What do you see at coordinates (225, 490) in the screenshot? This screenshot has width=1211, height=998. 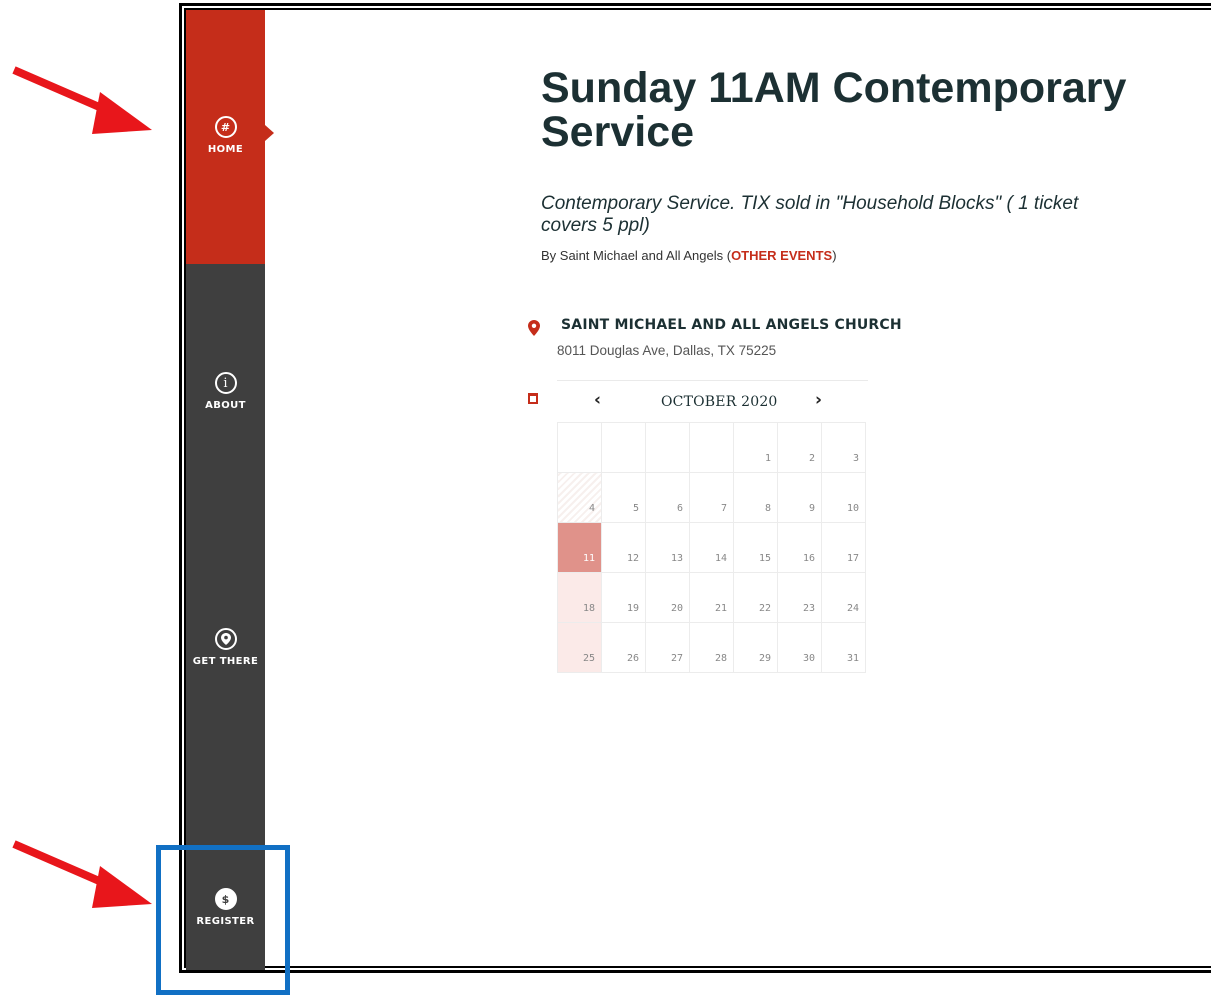 I see `sidebar-nav: # HOME i ABOUT GET THERE $ REGISTER` at bounding box center [225, 490].